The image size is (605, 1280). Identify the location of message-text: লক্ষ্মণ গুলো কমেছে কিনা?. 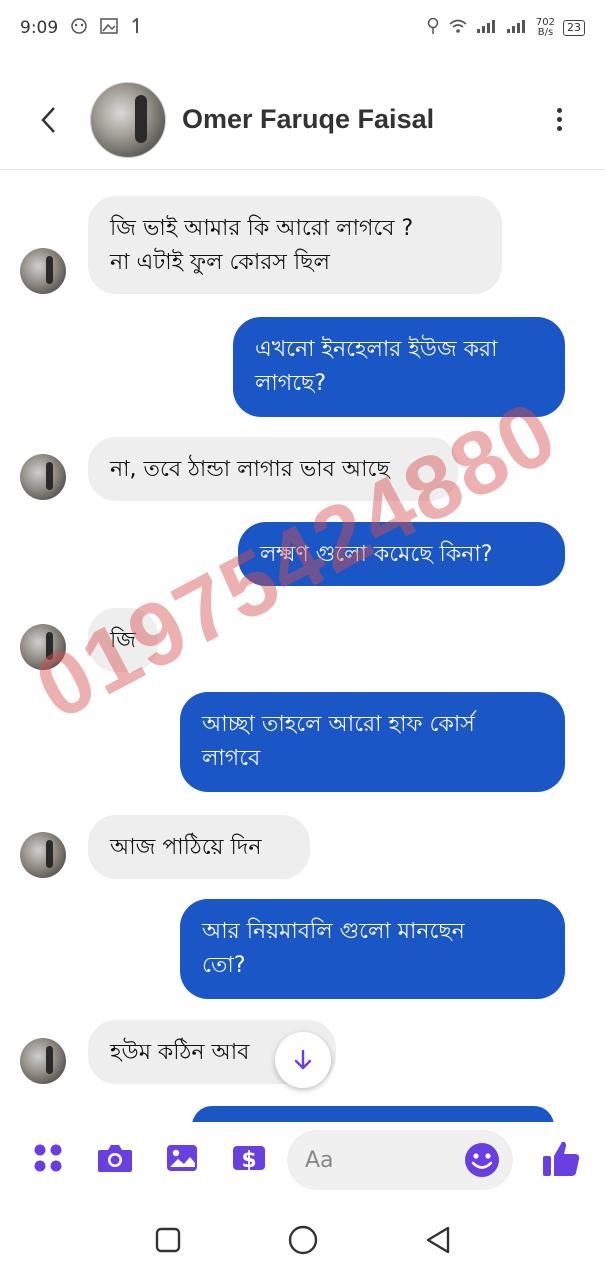
(376, 554).